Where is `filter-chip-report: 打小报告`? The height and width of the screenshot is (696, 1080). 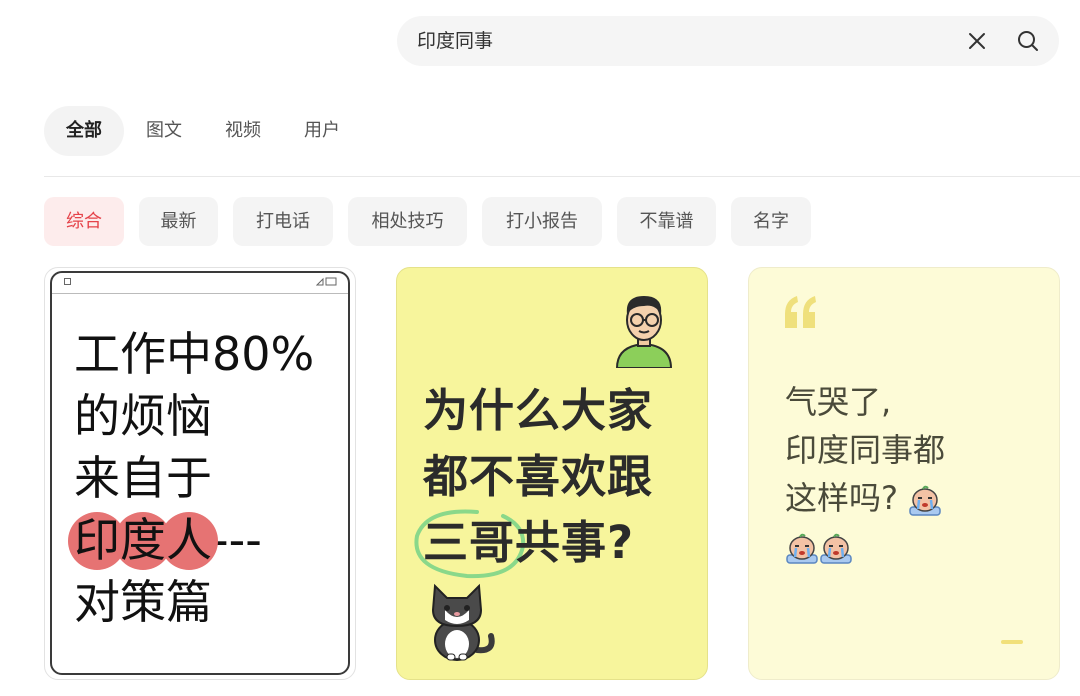
filter-chip-report: 打小报告 is located at coordinates (542, 221).